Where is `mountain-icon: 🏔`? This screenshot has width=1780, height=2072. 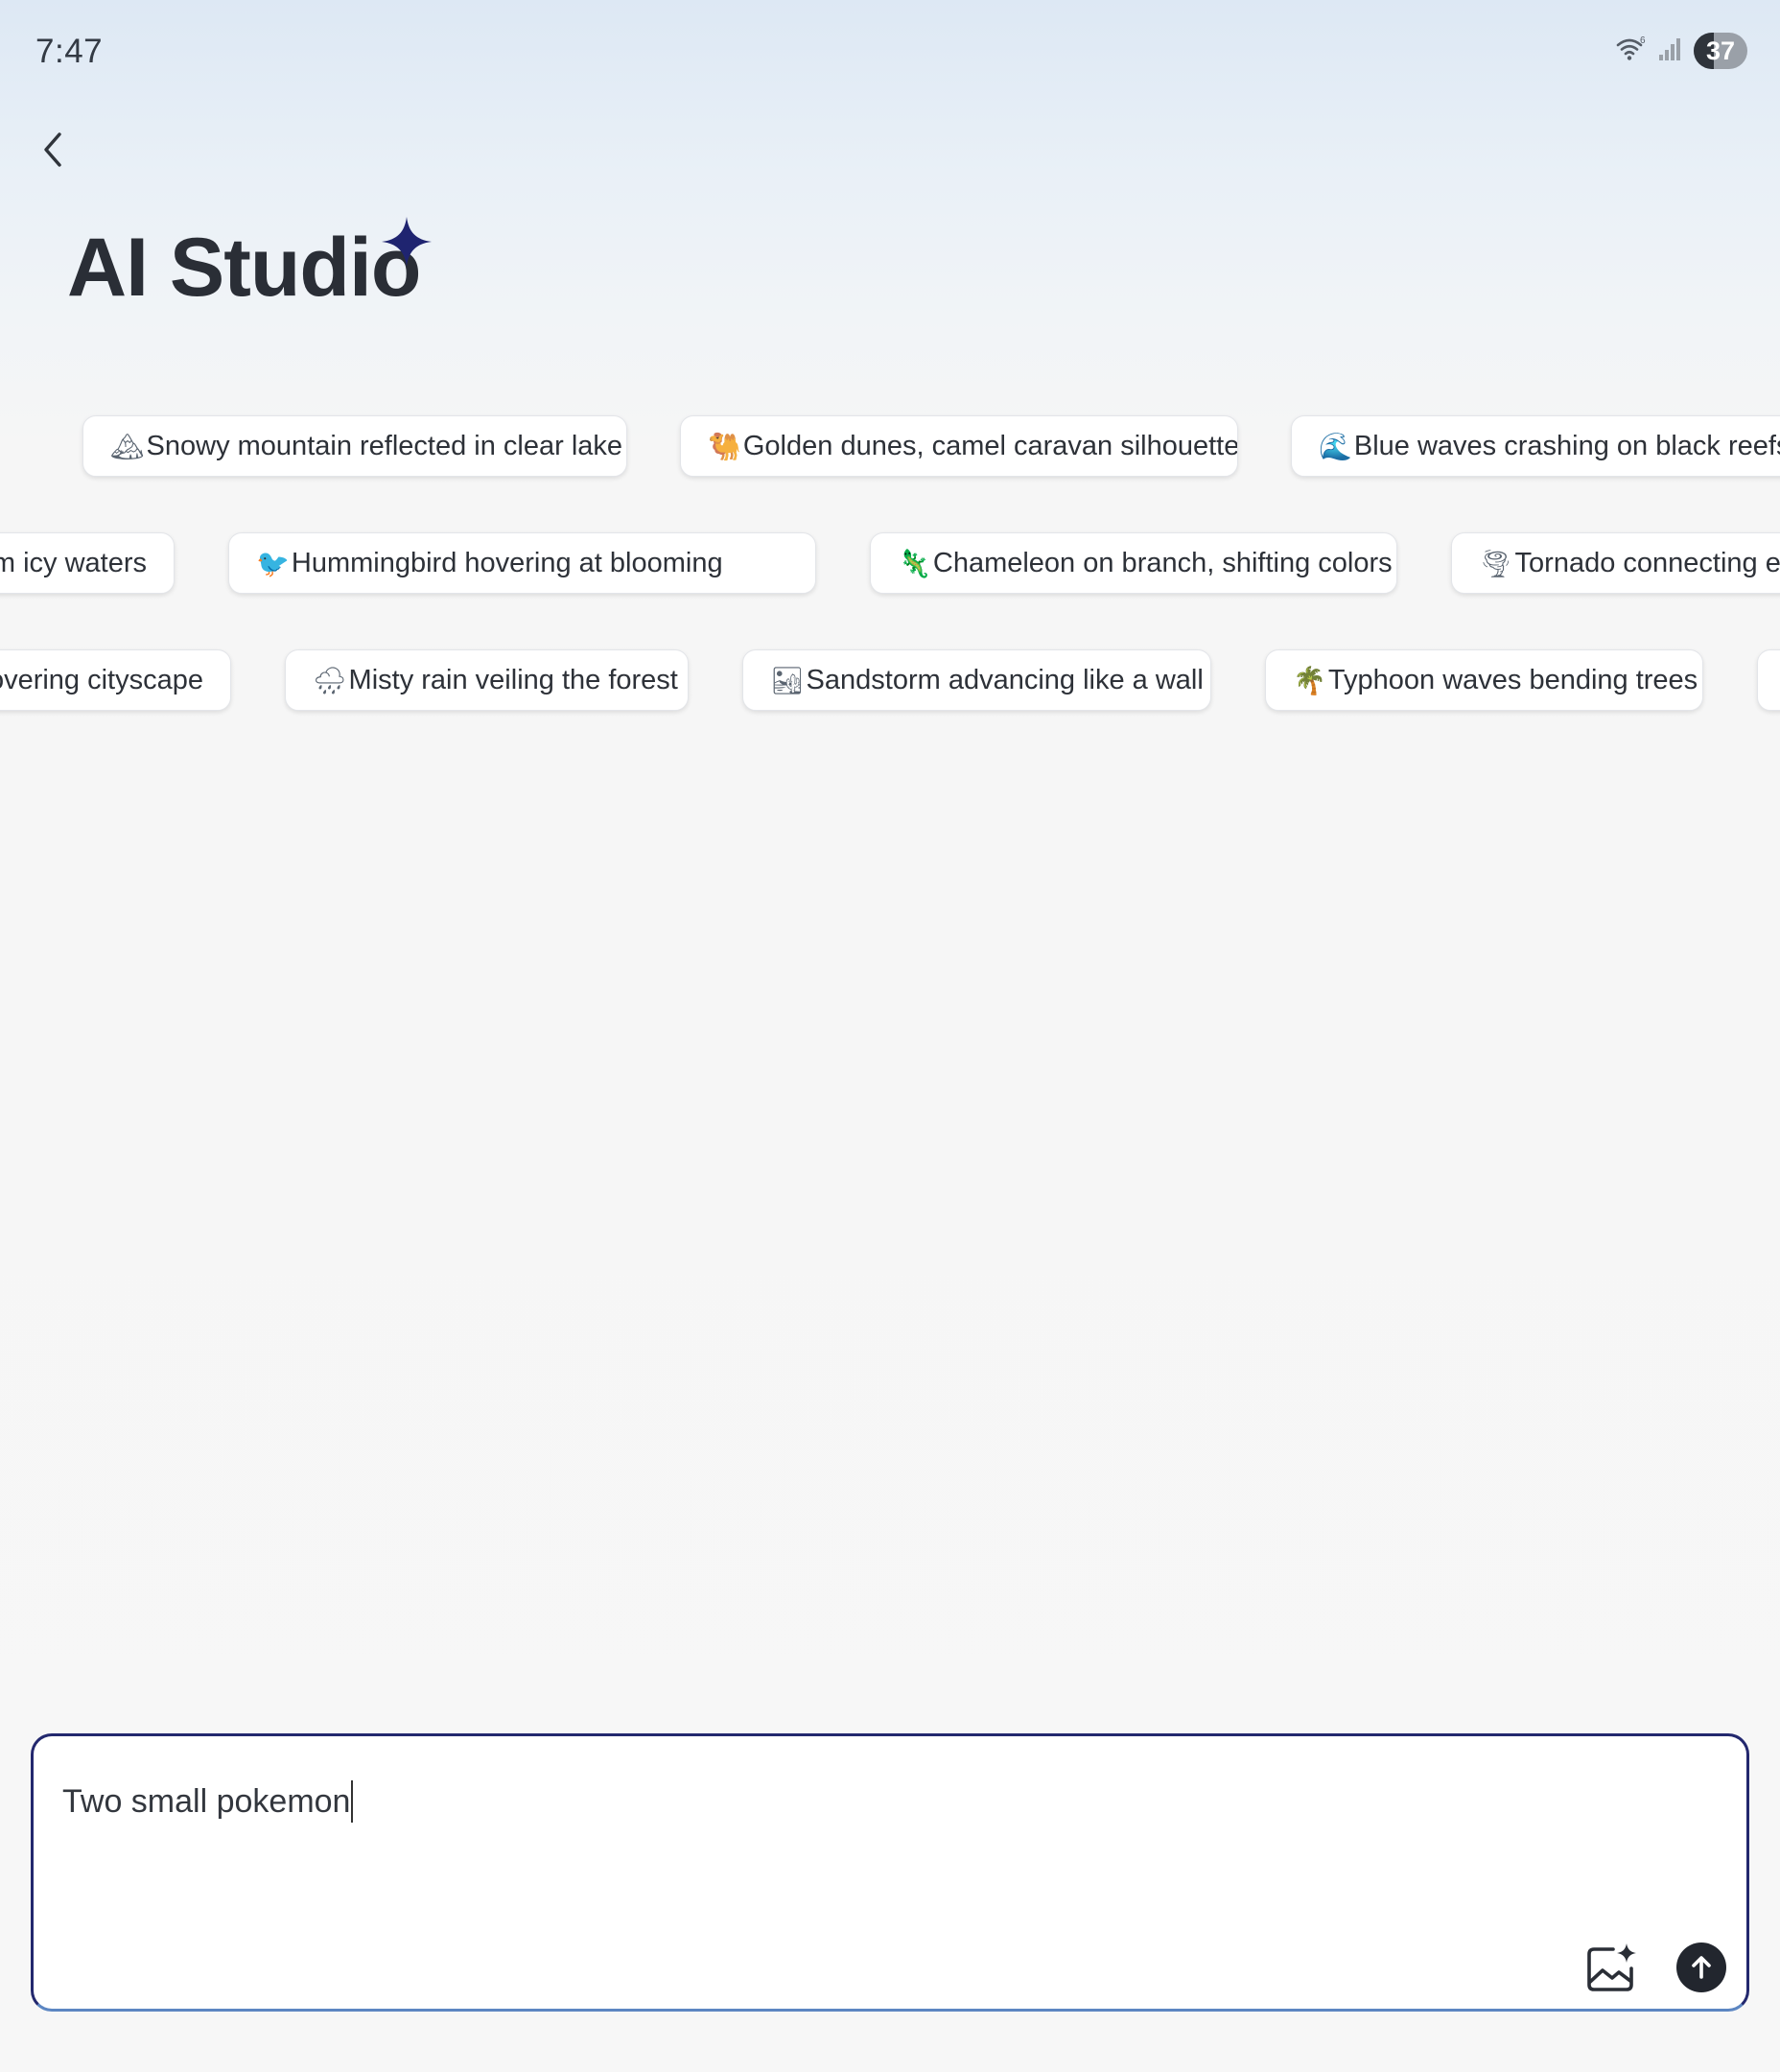
mountain-icon: 🏔 is located at coordinates (127, 446).